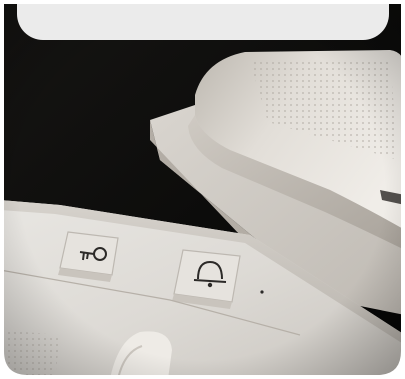 The height and width of the screenshot is (379, 405). Describe the element at coordinates (203, 20) in the screenshot. I see `top-card` at that location.